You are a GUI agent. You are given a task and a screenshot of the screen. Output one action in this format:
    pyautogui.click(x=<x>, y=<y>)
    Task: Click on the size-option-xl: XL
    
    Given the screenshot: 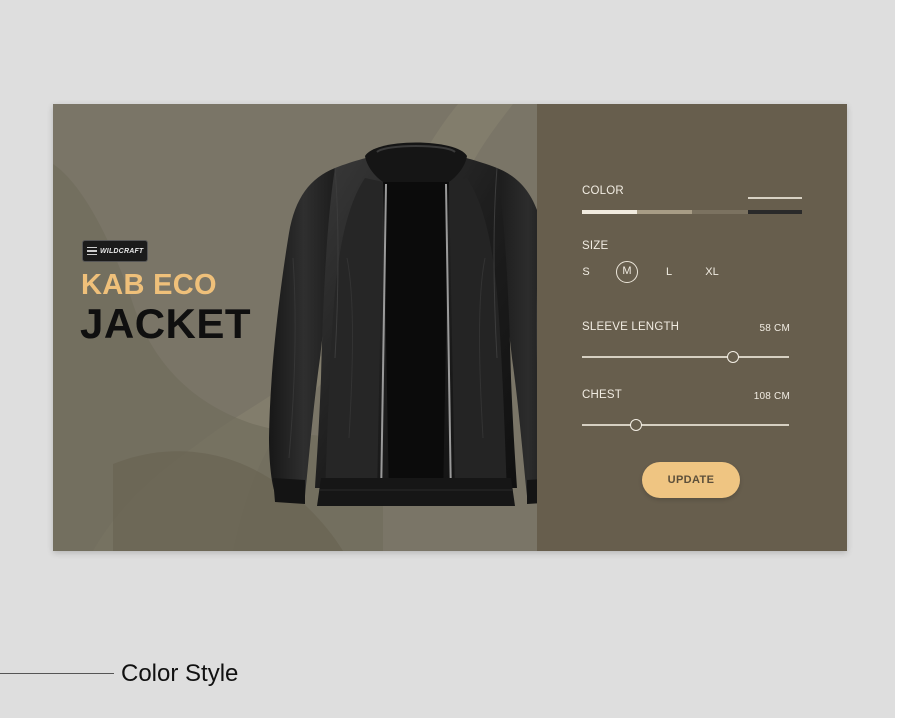 What is the action you would take?
    pyautogui.click(x=712, y=272)
    